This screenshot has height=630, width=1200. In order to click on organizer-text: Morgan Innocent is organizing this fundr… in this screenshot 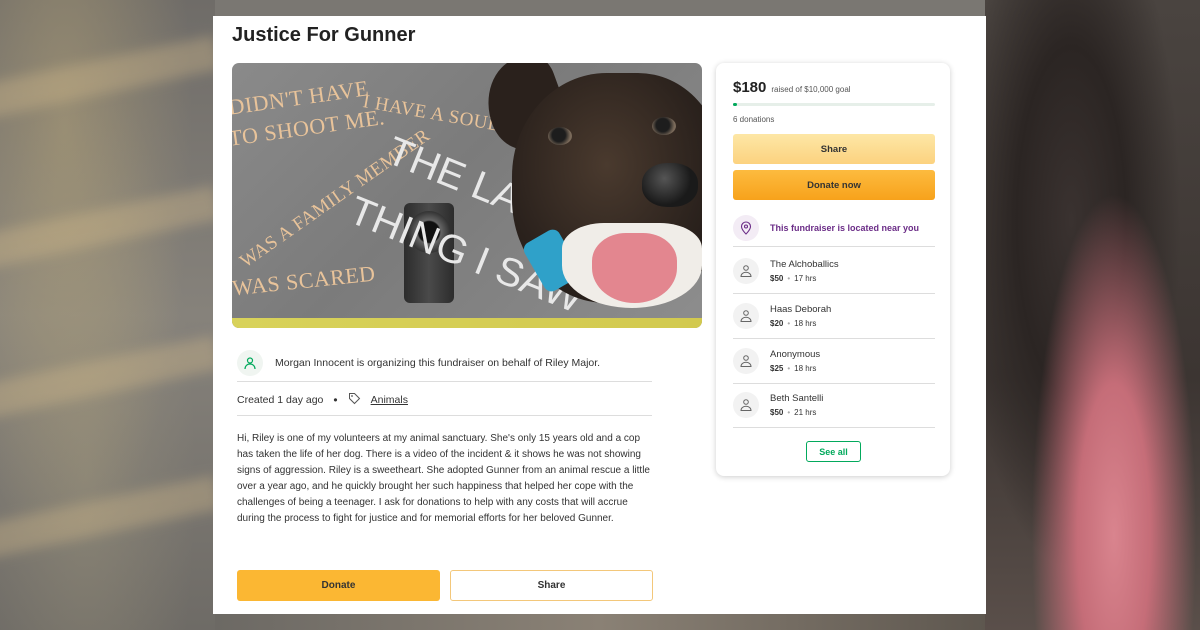, I will do `click(438, 362)`.